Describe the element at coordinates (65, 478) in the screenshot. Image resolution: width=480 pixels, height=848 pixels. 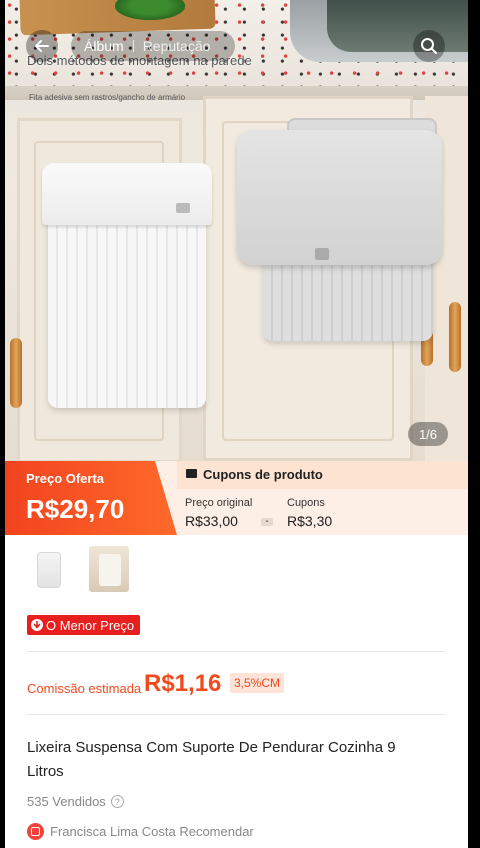
I see `offer-price-label: Preço Oferta` at that location.